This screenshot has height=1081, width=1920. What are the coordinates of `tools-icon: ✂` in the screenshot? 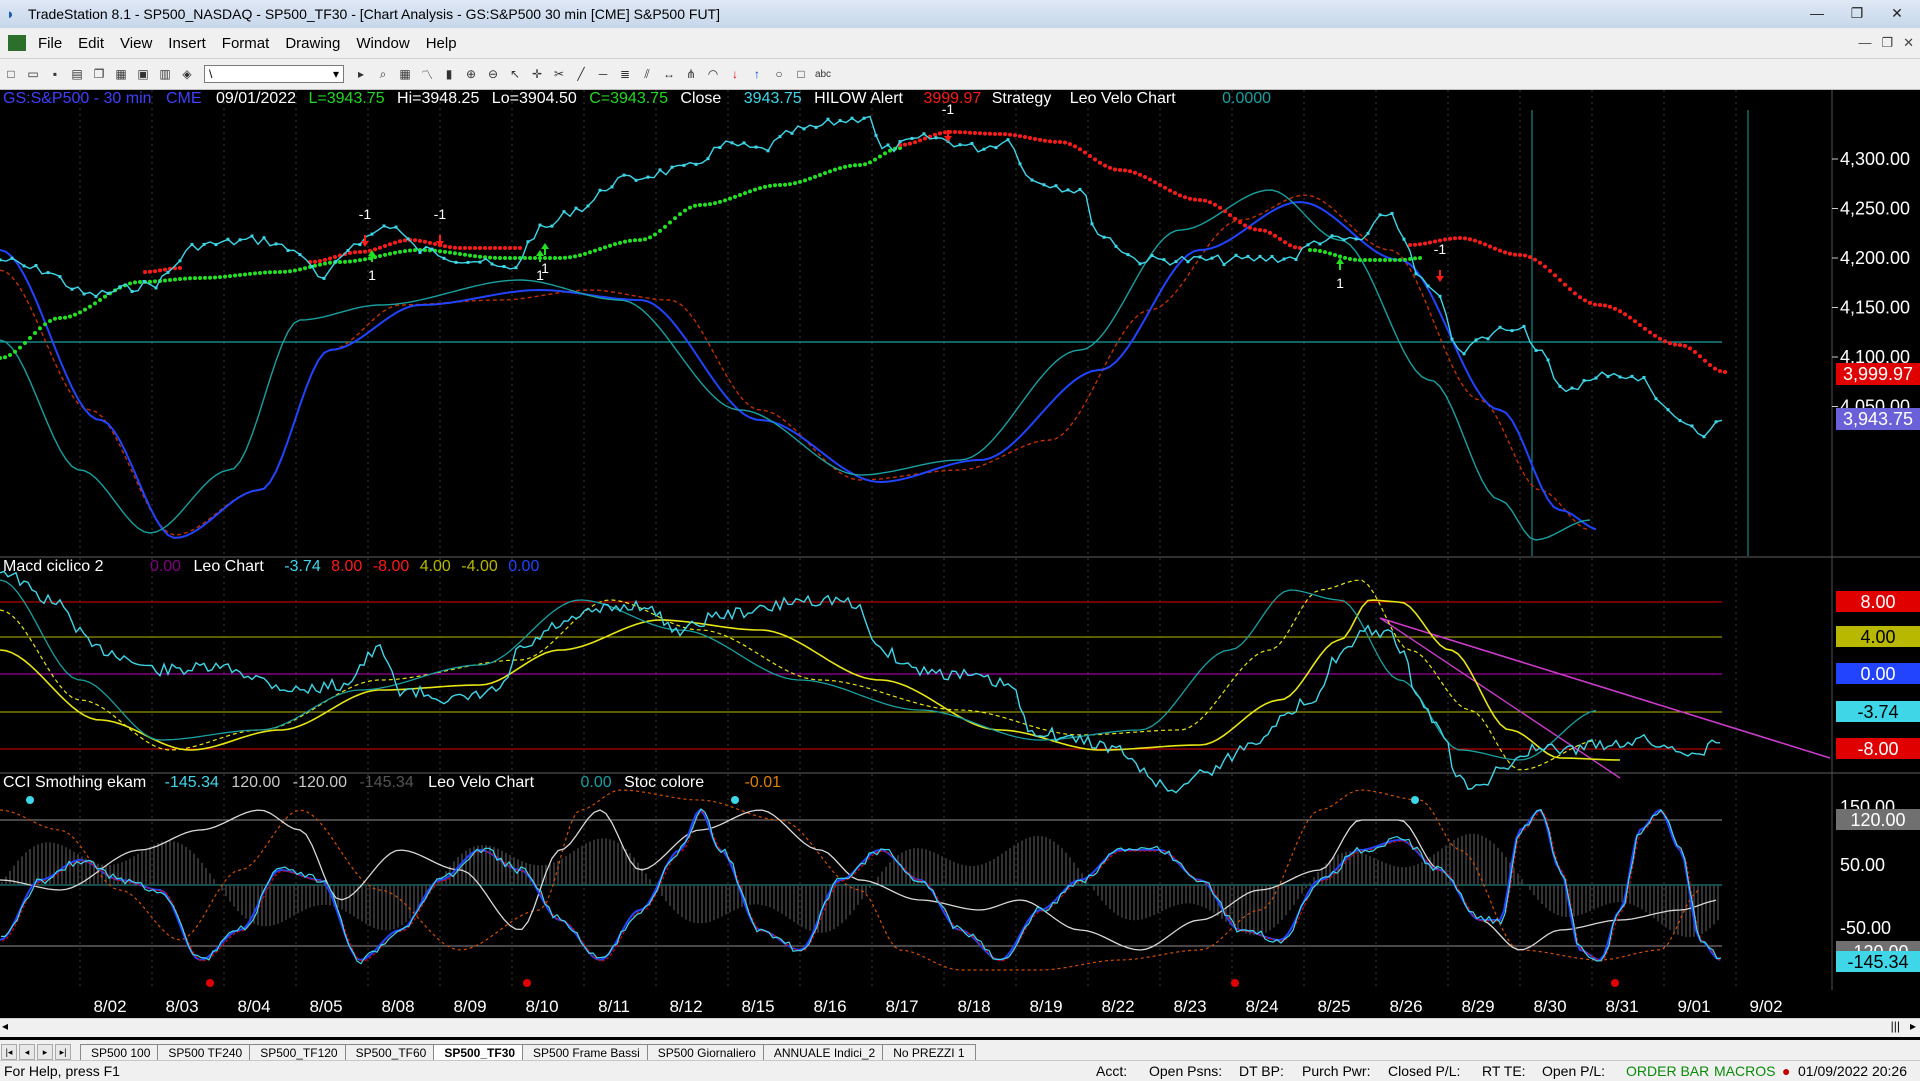 It's located at (559, 74).